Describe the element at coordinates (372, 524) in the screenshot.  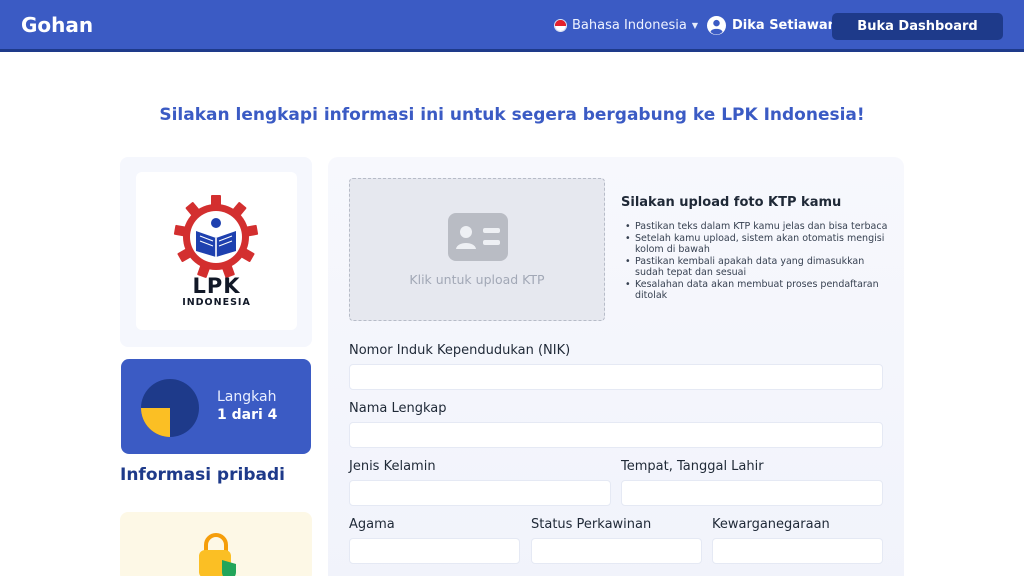
I see `religion-label: Agama` at that location.